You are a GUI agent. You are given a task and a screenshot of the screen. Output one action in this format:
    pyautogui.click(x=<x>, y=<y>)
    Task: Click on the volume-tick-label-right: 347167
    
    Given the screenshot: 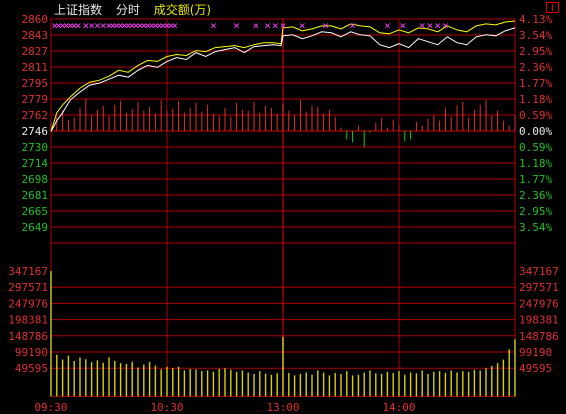 What is the action you would take?
    pyautogui.click(x=539, y=271)
    